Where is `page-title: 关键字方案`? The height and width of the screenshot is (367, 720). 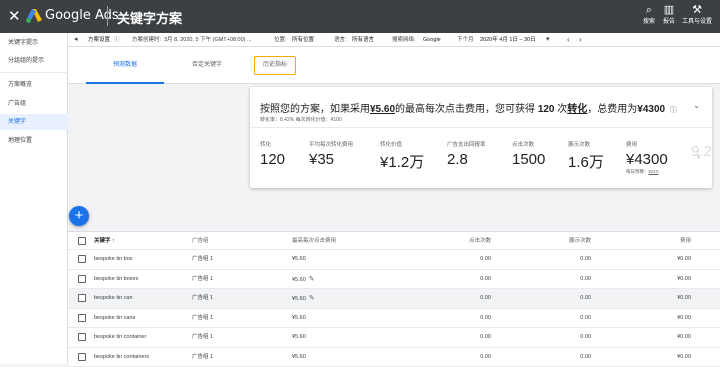
page-title: 关键字方案 is located at coordinates (149, 17).